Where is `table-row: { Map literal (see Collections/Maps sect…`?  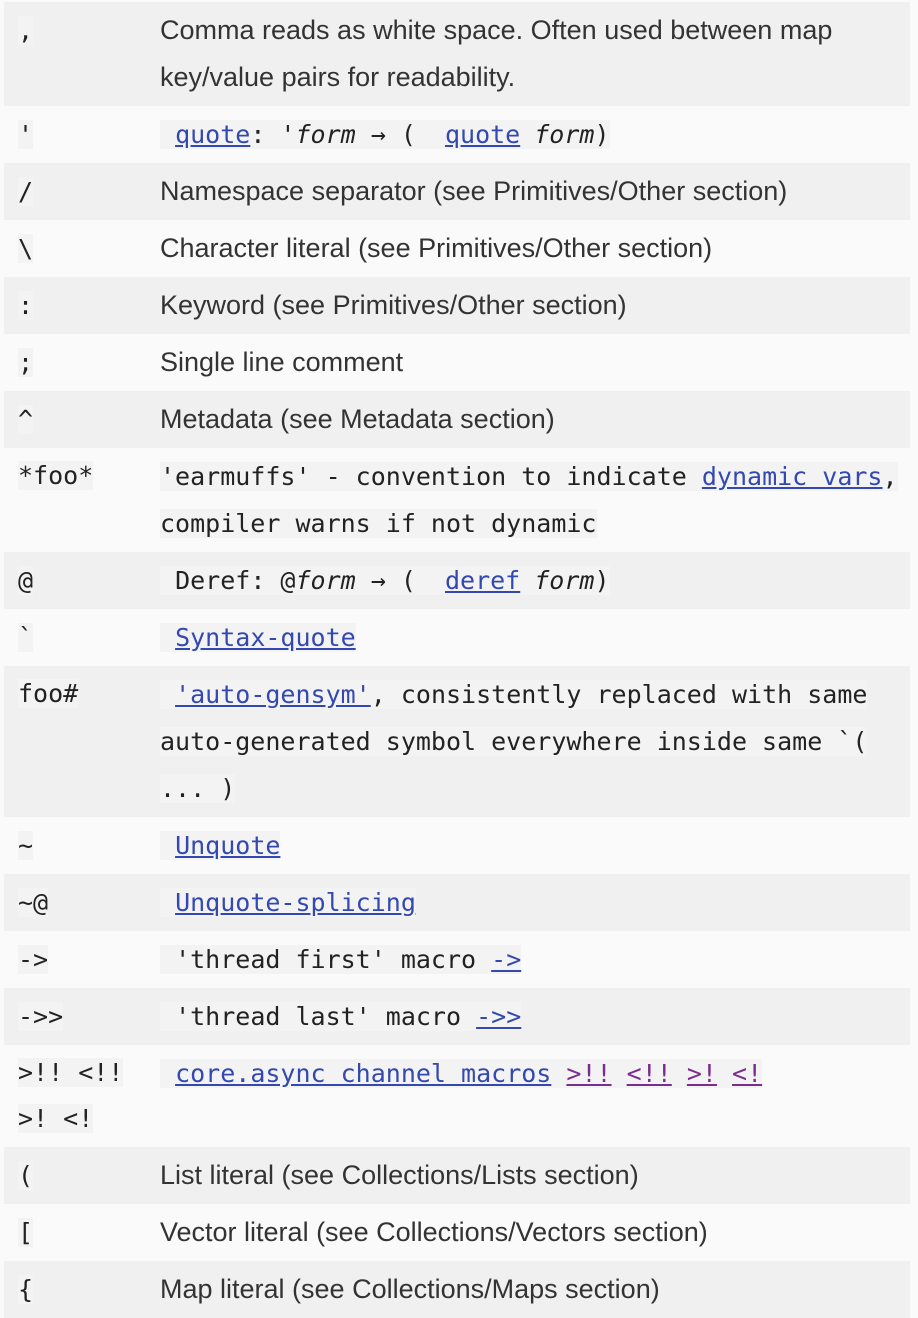
table-row: { Map literal (see Collections/Maps sect… is located at coordinates (457, 1289).